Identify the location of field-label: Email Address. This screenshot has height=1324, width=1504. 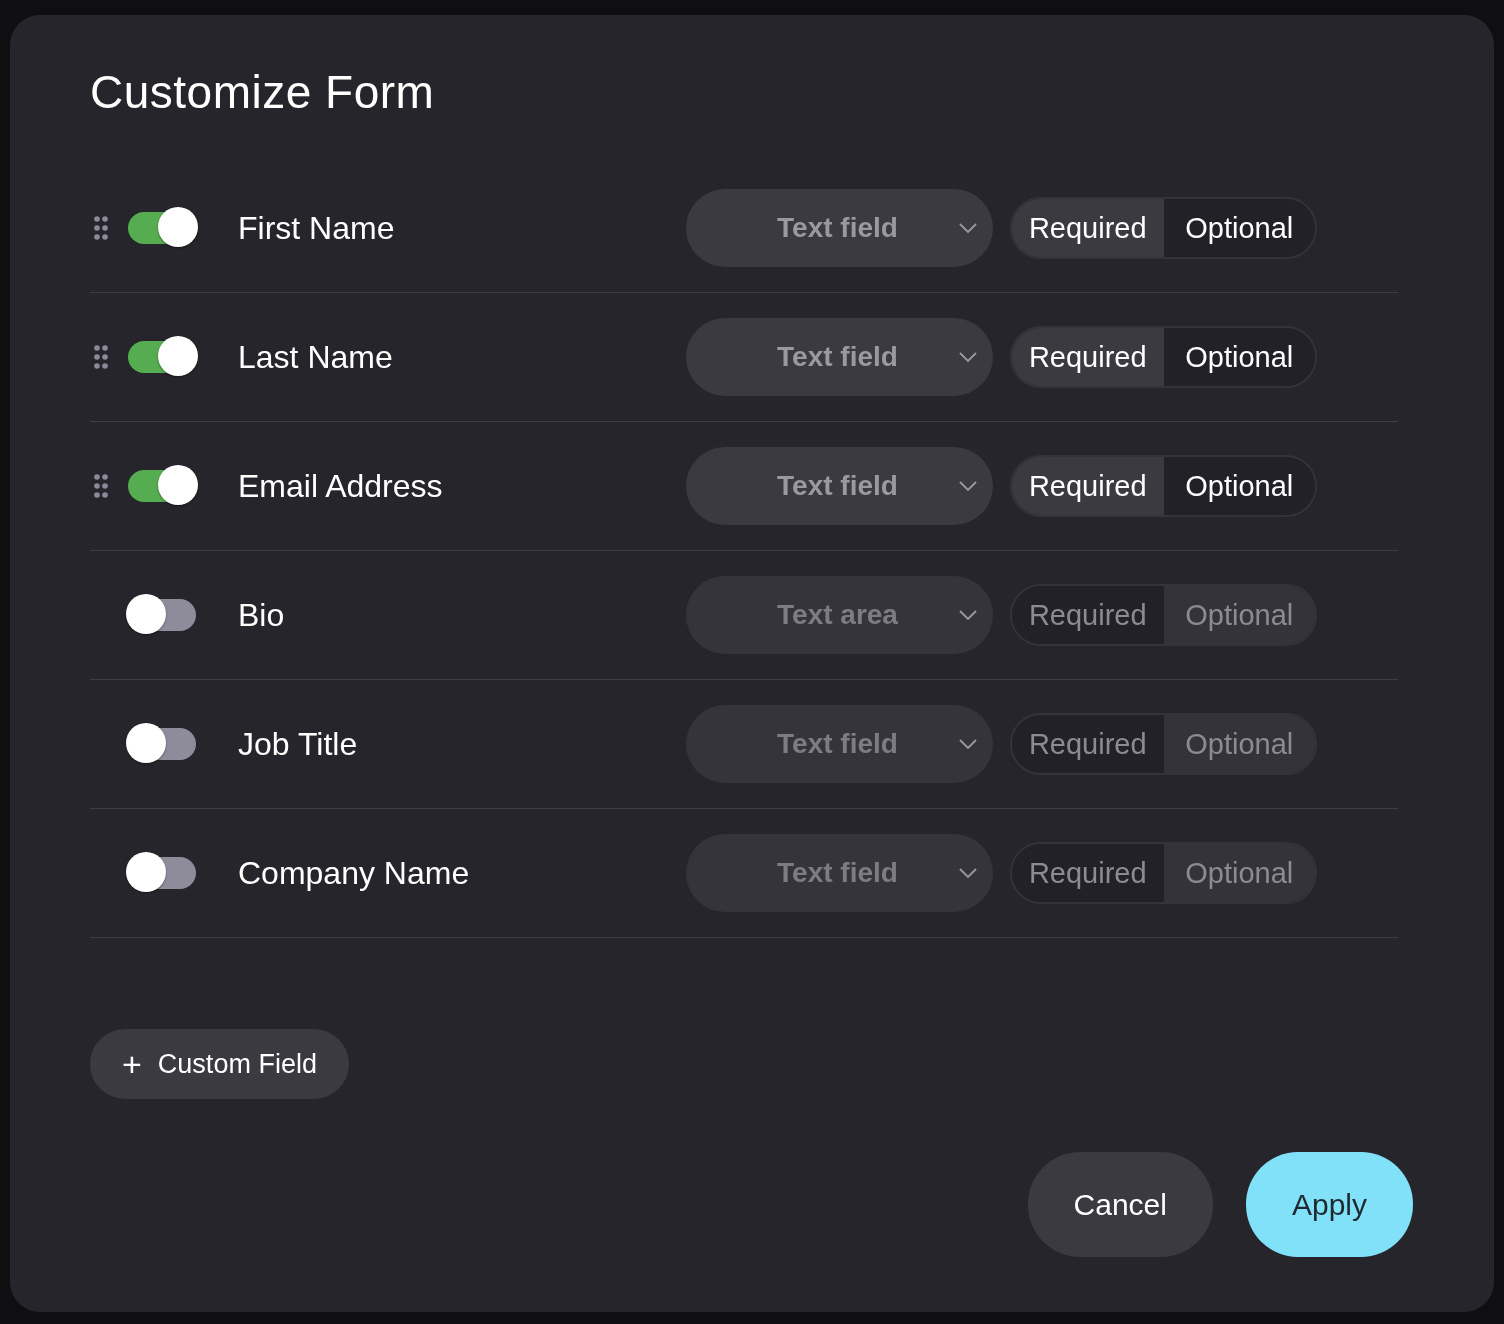
(341, 486).